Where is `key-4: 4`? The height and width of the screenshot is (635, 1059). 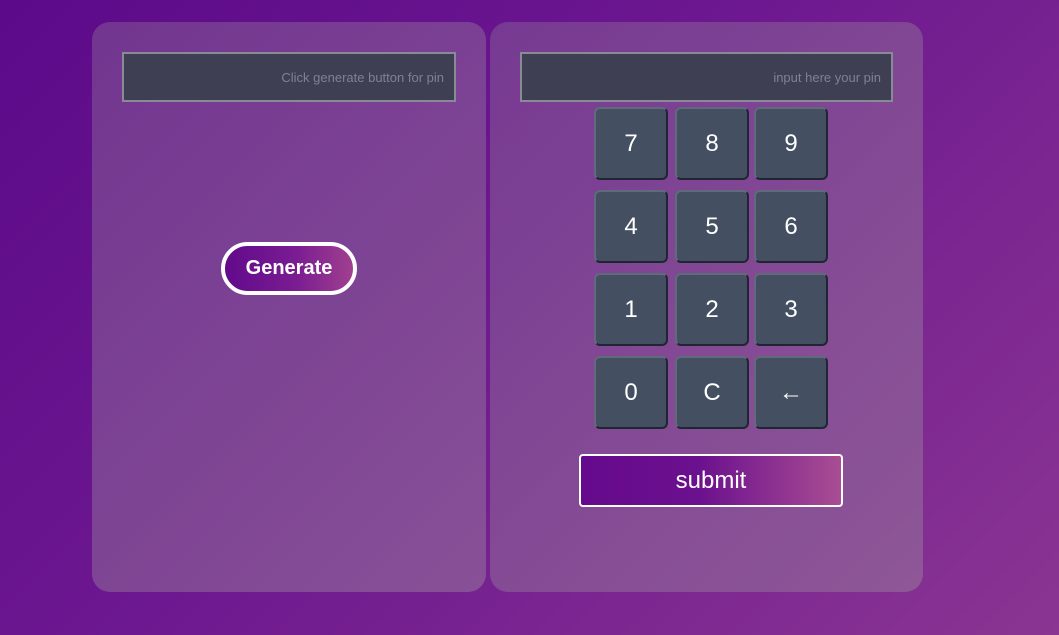 key-4: 4 is located at coordinates (631, 226).